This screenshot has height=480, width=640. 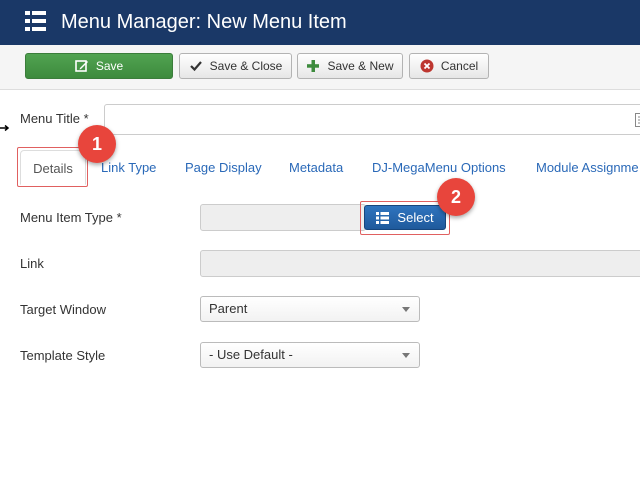 What do you see at coordinates (54, 118) in the screenshot?
I see `menu-title-label: Menu Title *` at bounding box center [54, 118].